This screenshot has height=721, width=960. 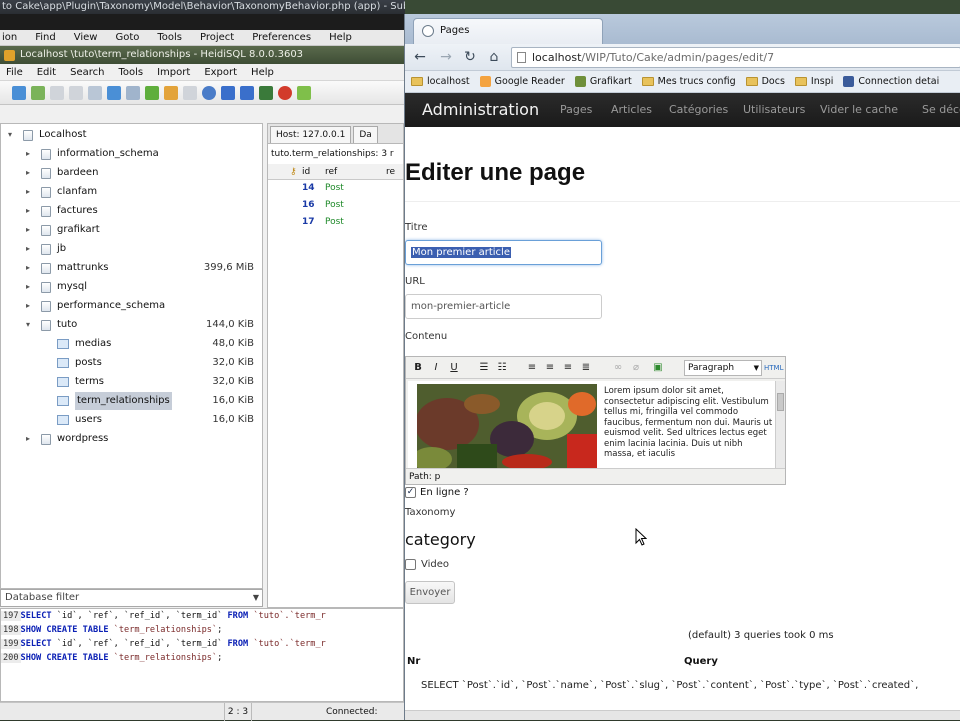 I want to click on sublime-menu-item: Find, so click(x=45, y=37).